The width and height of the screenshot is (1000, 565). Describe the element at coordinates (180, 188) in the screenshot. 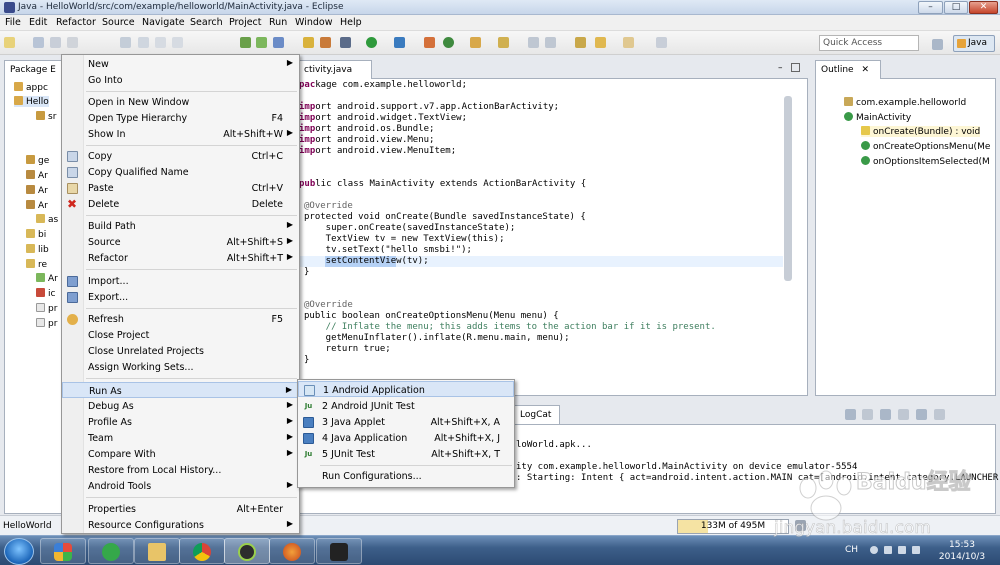

I see `menu-item-paste: Paste Ctrl+V` at that location.